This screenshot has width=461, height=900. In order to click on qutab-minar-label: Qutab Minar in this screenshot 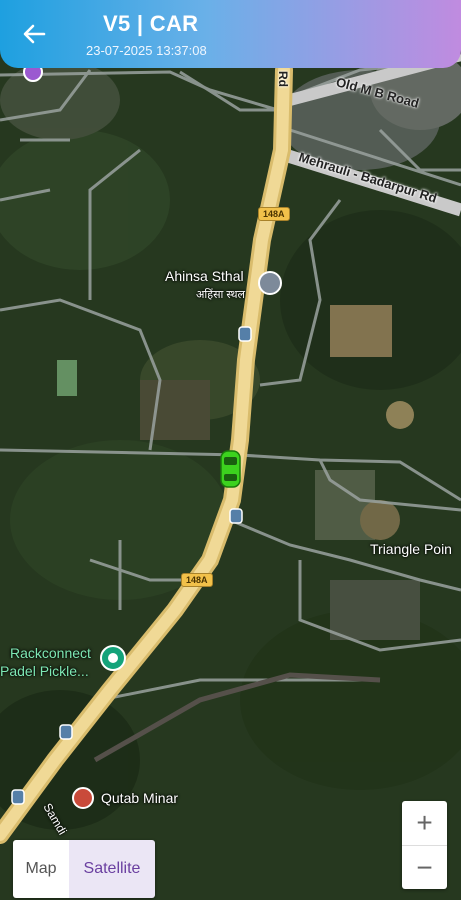, I will do `click(140, 798)`.